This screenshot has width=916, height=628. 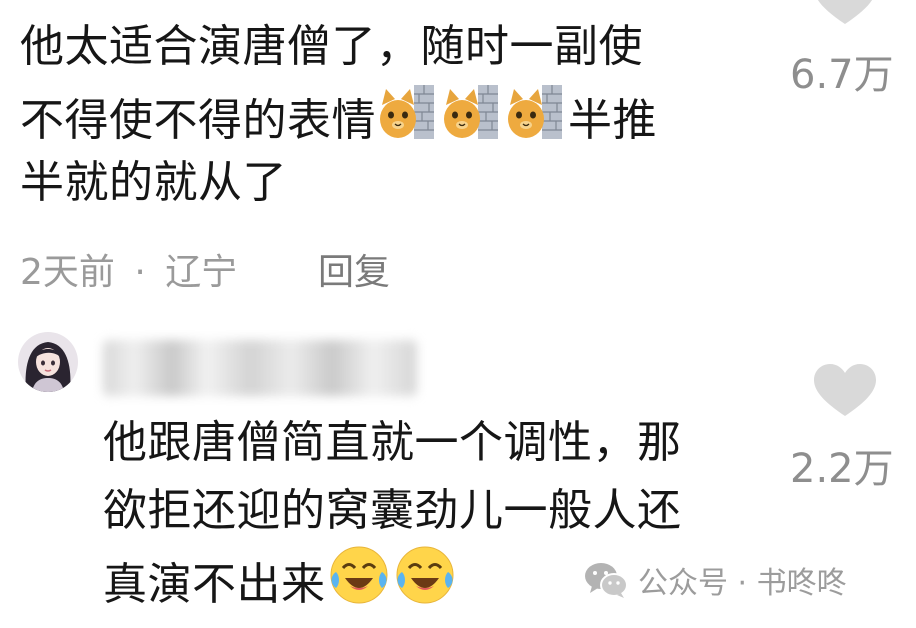 What do you see at coordinates (67, 272) in the screenshot?
I see `comment-time: 2天前` at bounding box center [67, 272].